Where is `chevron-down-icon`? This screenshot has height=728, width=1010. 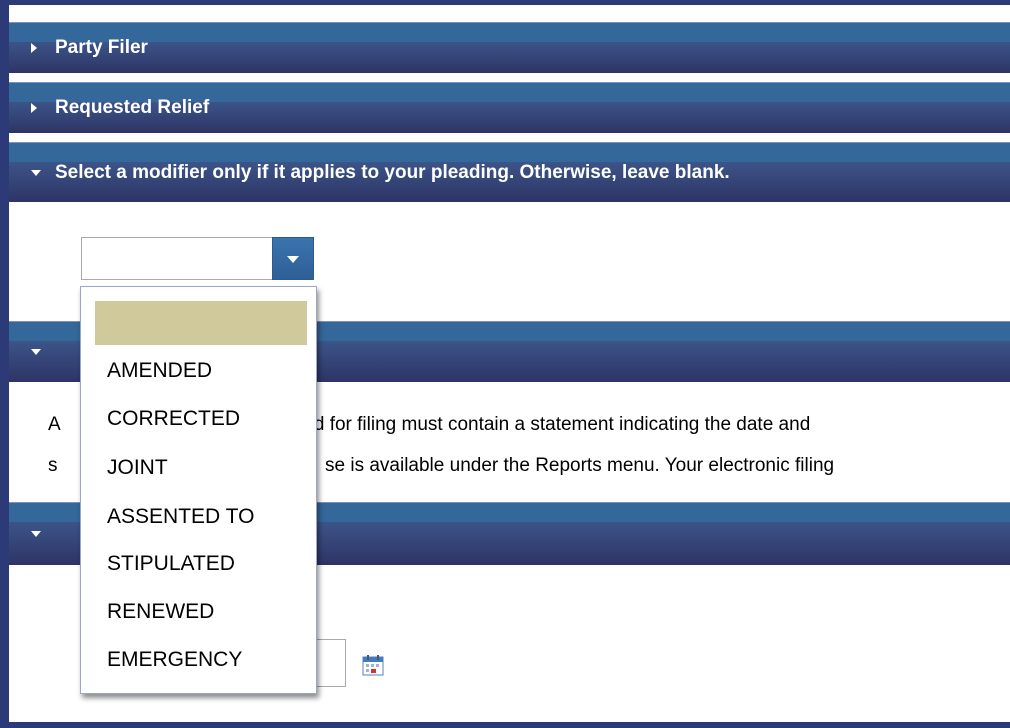
chevron-down-icon is located at coordinates (293, 259).